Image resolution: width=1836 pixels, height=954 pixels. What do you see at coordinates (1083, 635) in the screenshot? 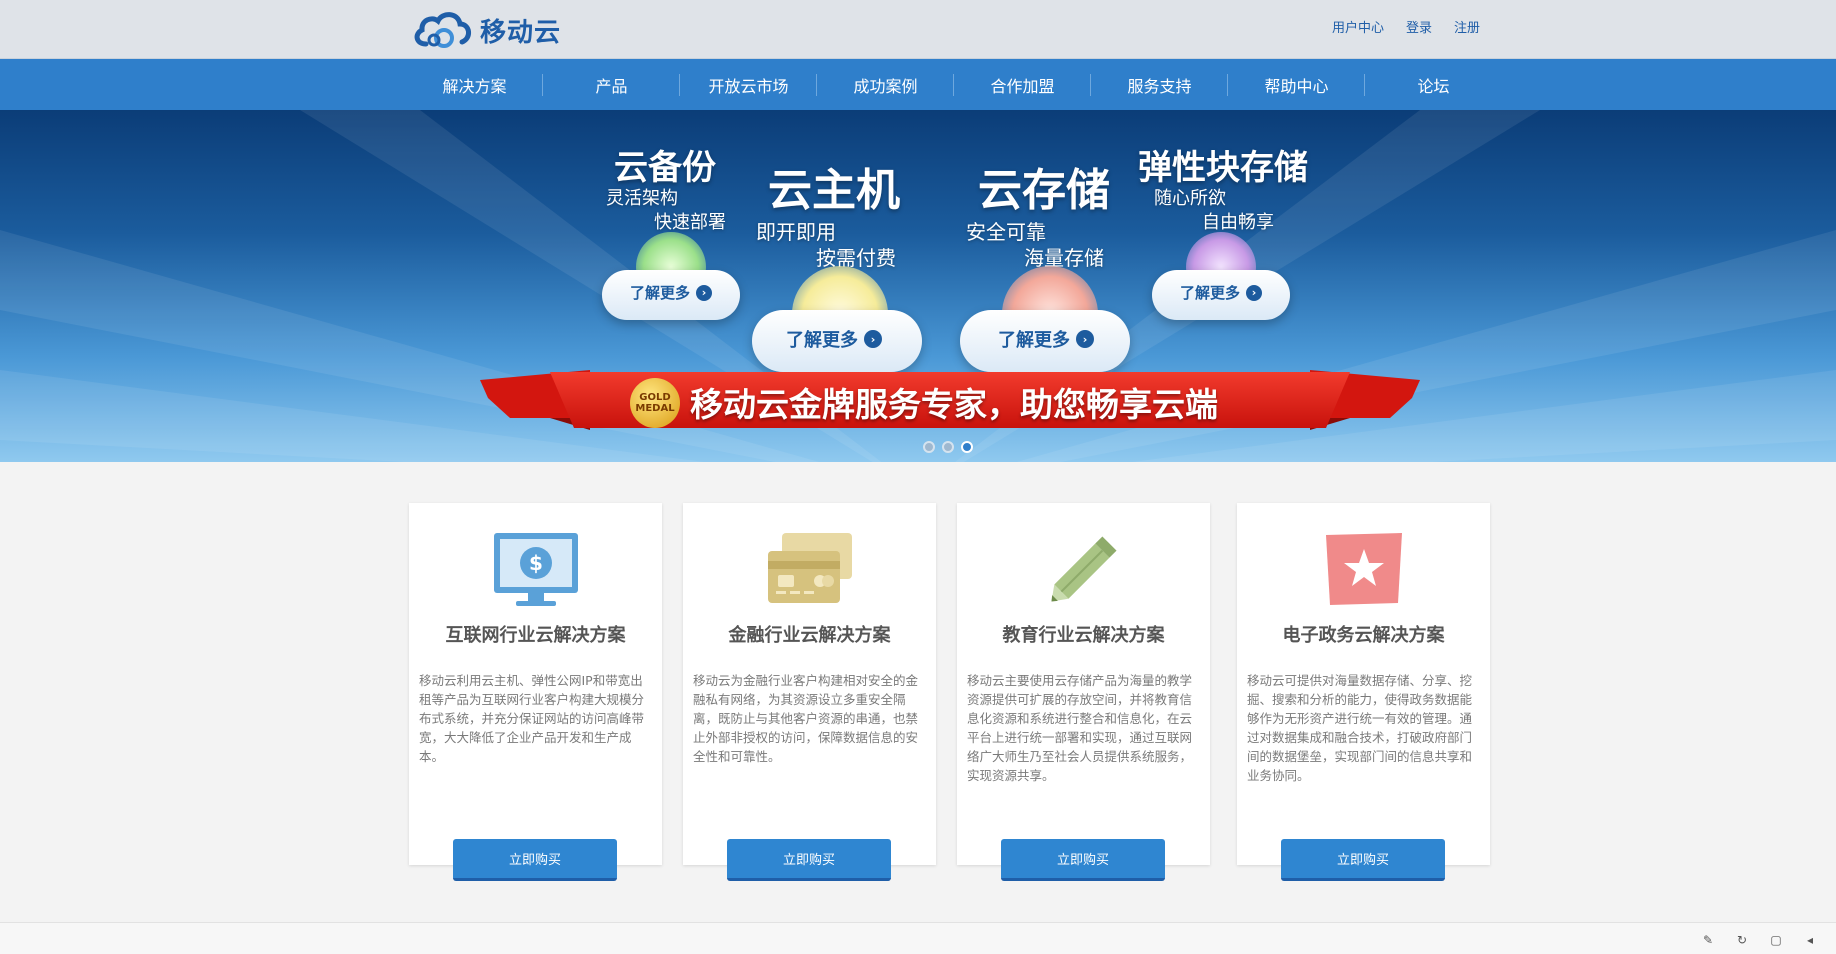
I see `card-title: 教育行业云解决方案` at bounding box center [1083, 635].